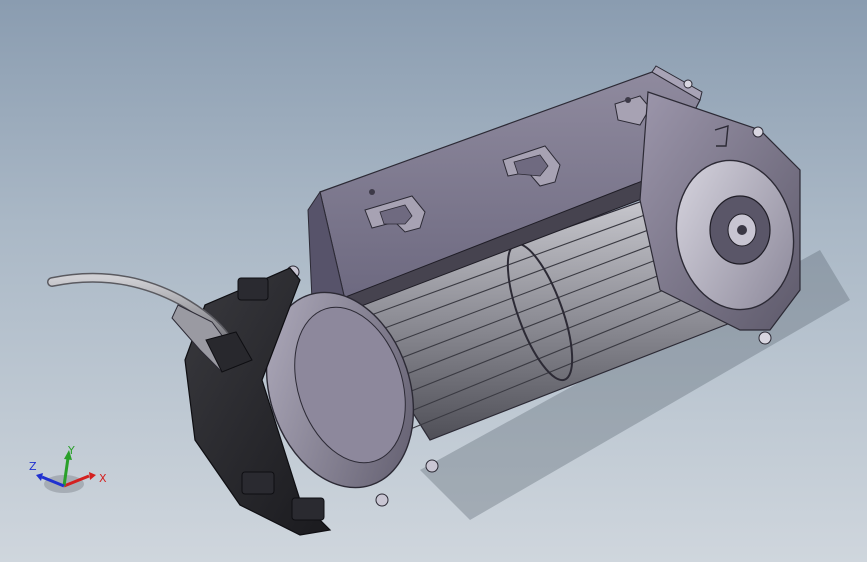  Describe the element at coordinates (39, 477) in the screenshot. I see `z-axis-arrowhead` at that location.